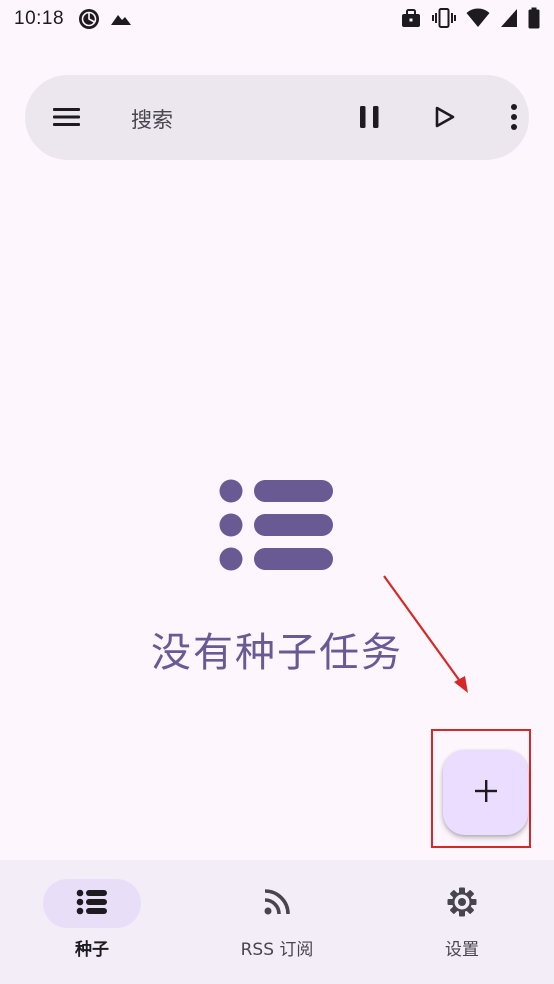  Describe the element at coordinates (370, 117) in the screenshot. I see `pause-icon` at that location.